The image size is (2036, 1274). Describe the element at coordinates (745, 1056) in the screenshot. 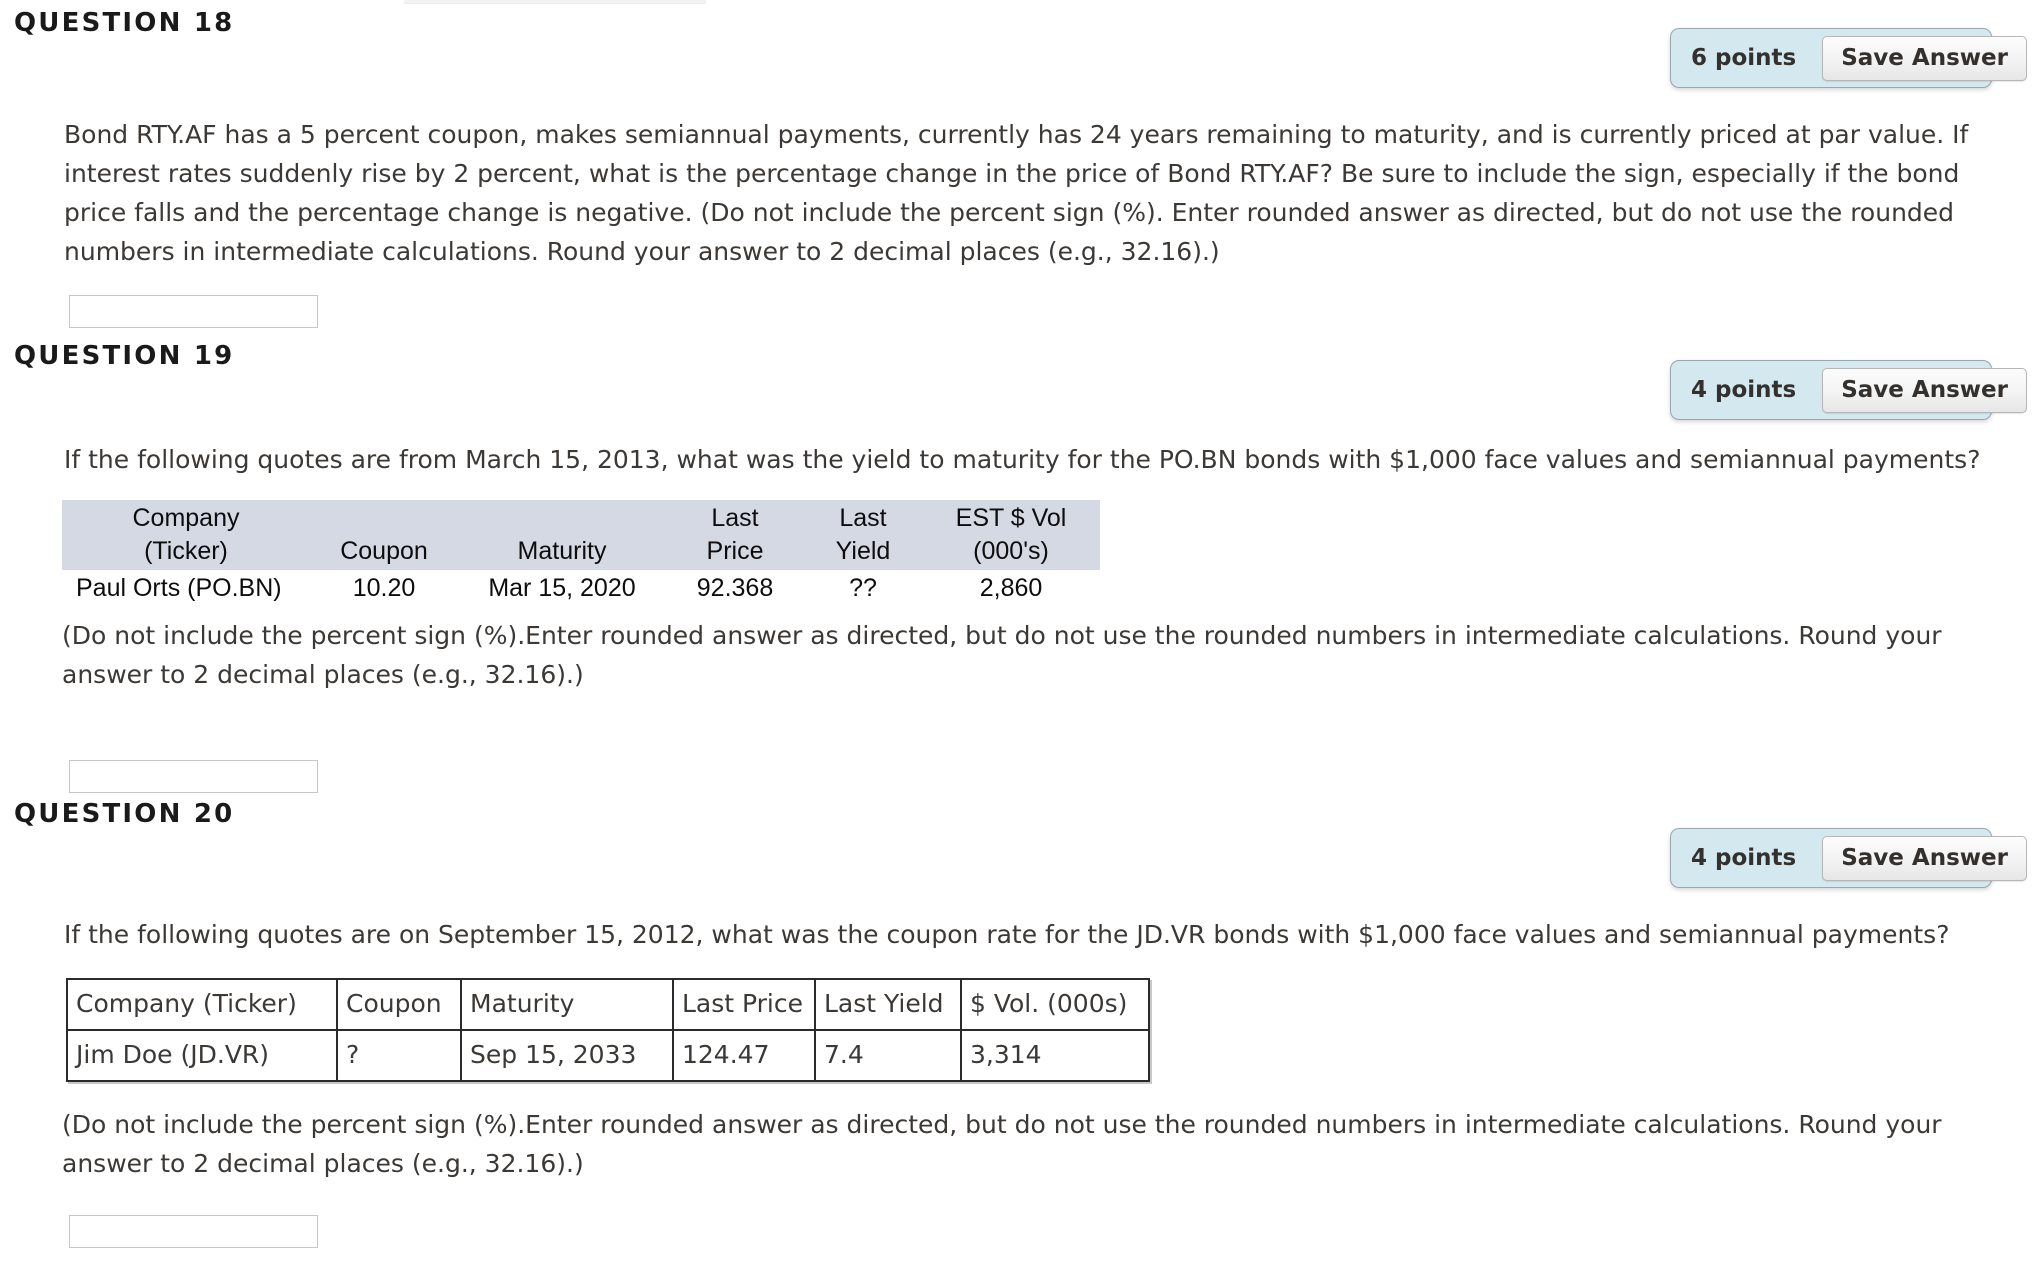

I see `cell-last-price: 124.47` at that location.